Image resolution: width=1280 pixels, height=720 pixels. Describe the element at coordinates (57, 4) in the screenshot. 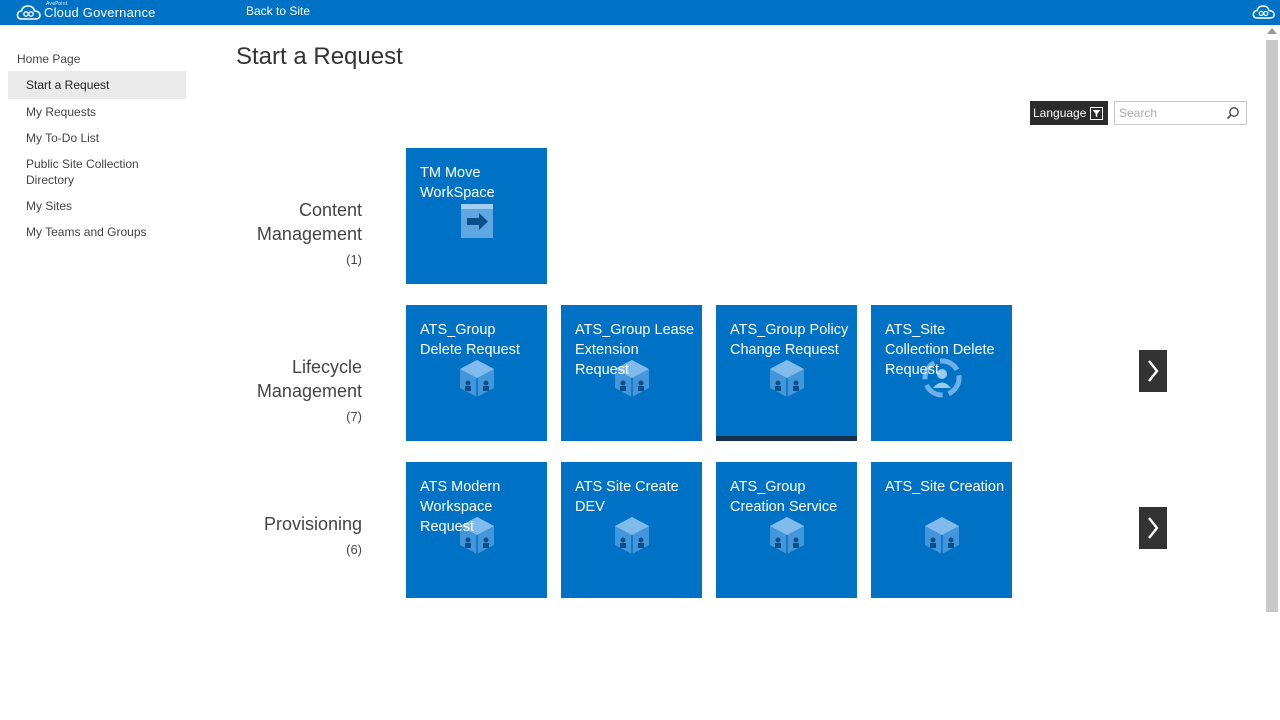

I see `brand-small-text: AvePoint` at that location.